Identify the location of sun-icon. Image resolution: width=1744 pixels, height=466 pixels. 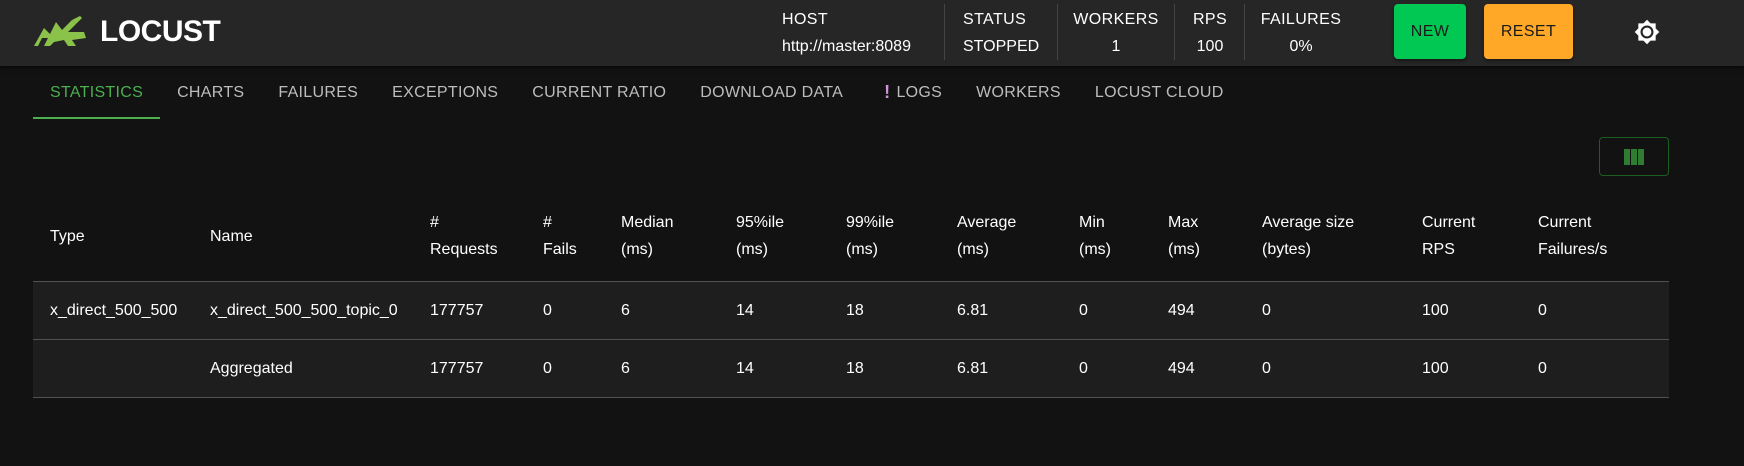
(1647, 32).